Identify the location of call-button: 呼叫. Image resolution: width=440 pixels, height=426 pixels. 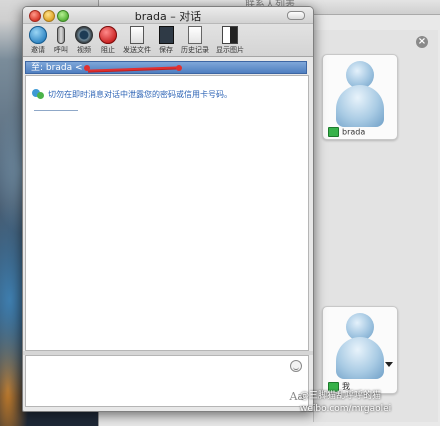
(61, 40).